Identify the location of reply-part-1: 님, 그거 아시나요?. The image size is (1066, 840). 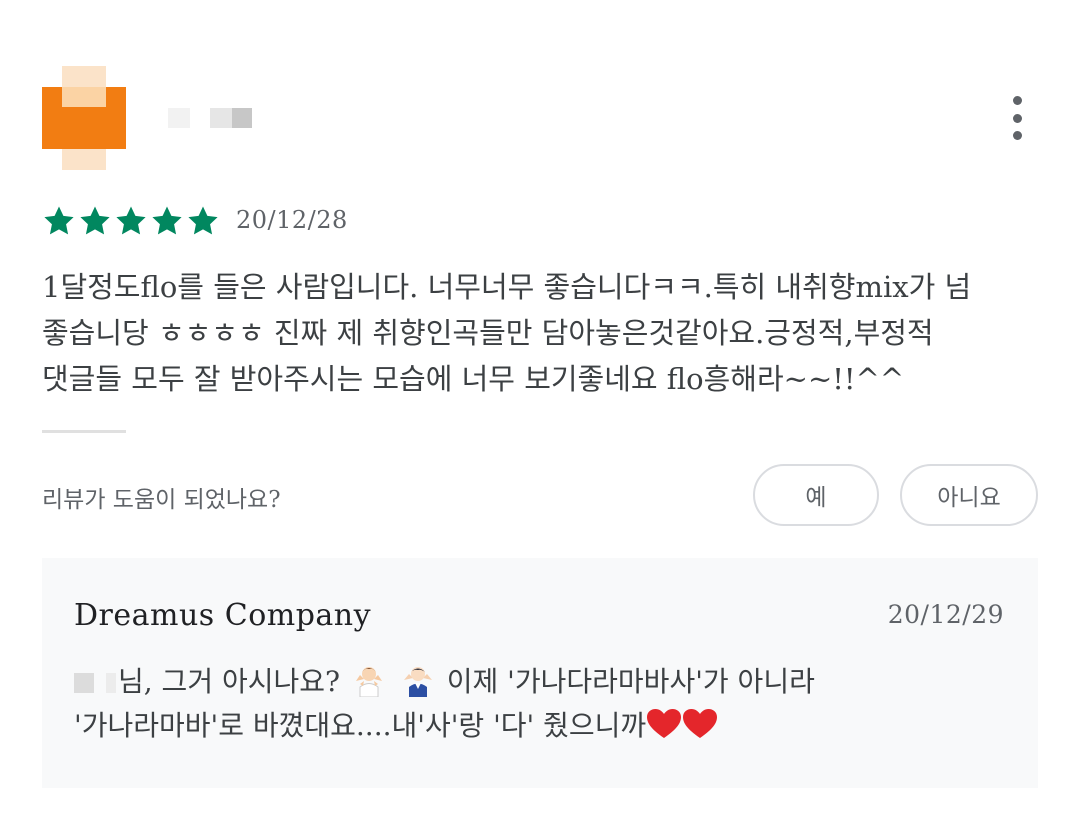
(229, 681).